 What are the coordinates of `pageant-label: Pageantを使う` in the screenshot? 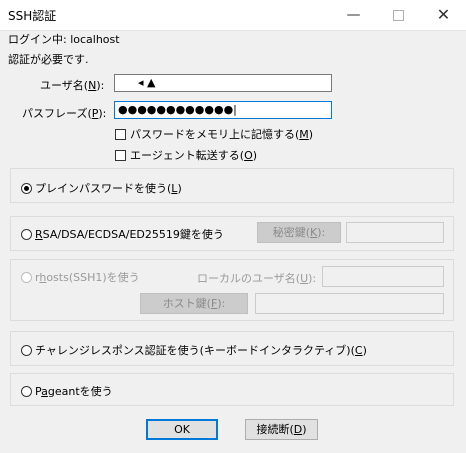 It's located at (74, 391).